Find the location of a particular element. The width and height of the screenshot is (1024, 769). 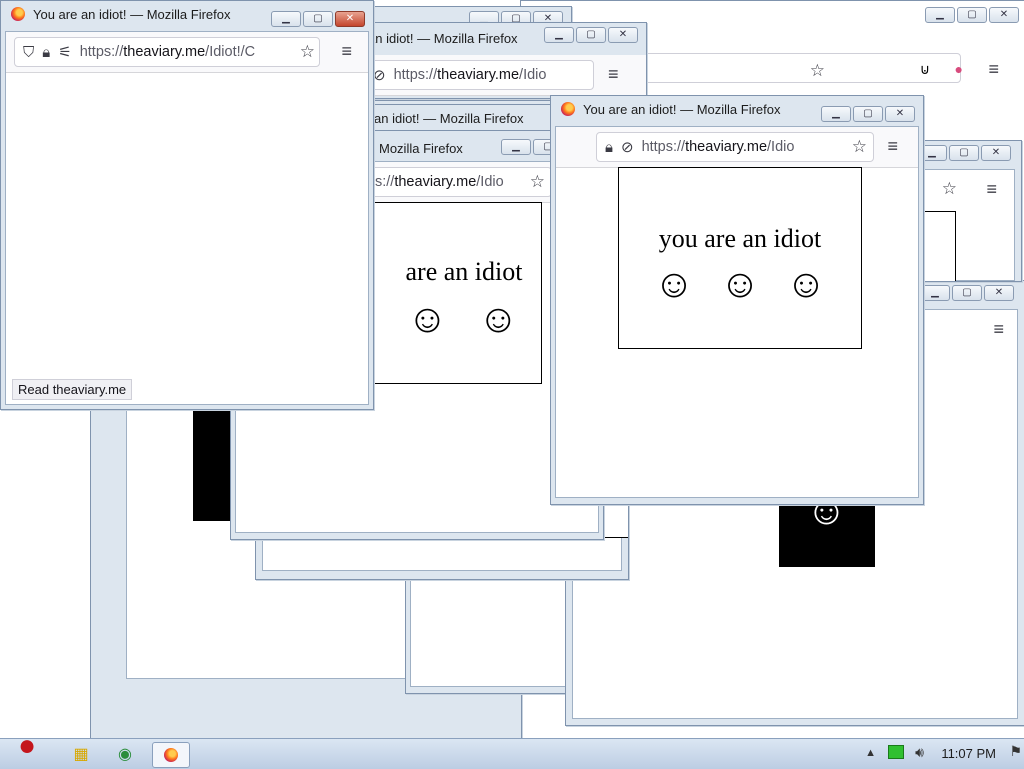

url-scheme: s:// is located at coordinates (385, 182).